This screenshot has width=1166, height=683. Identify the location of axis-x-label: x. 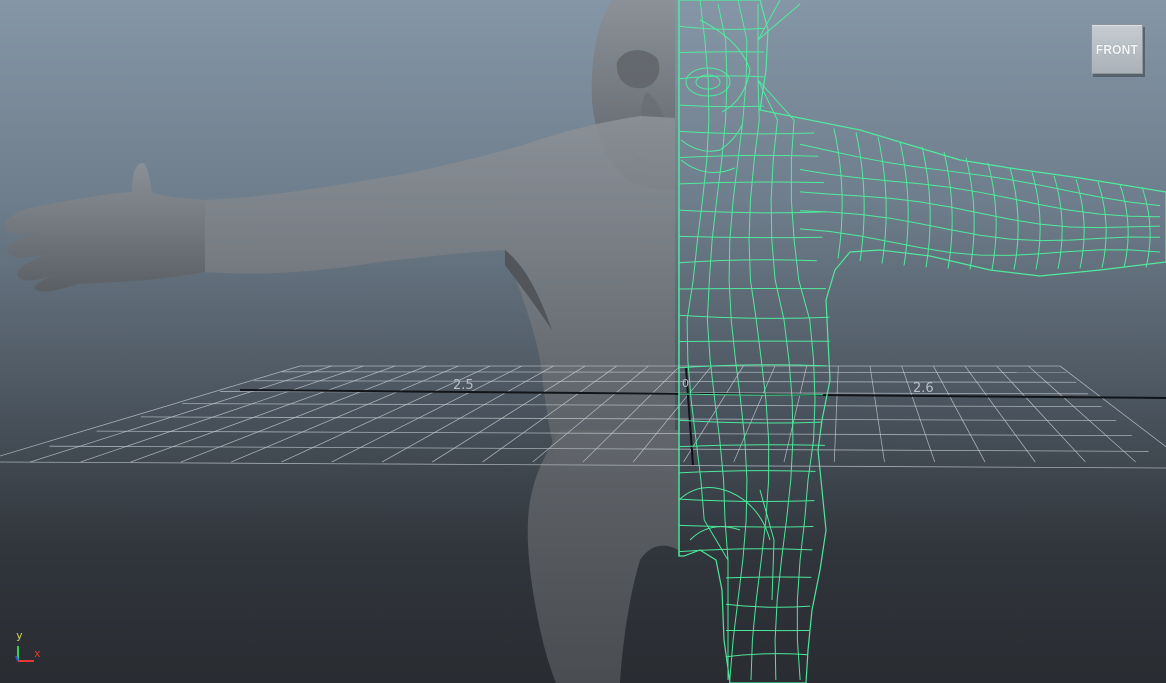
(37, 653).